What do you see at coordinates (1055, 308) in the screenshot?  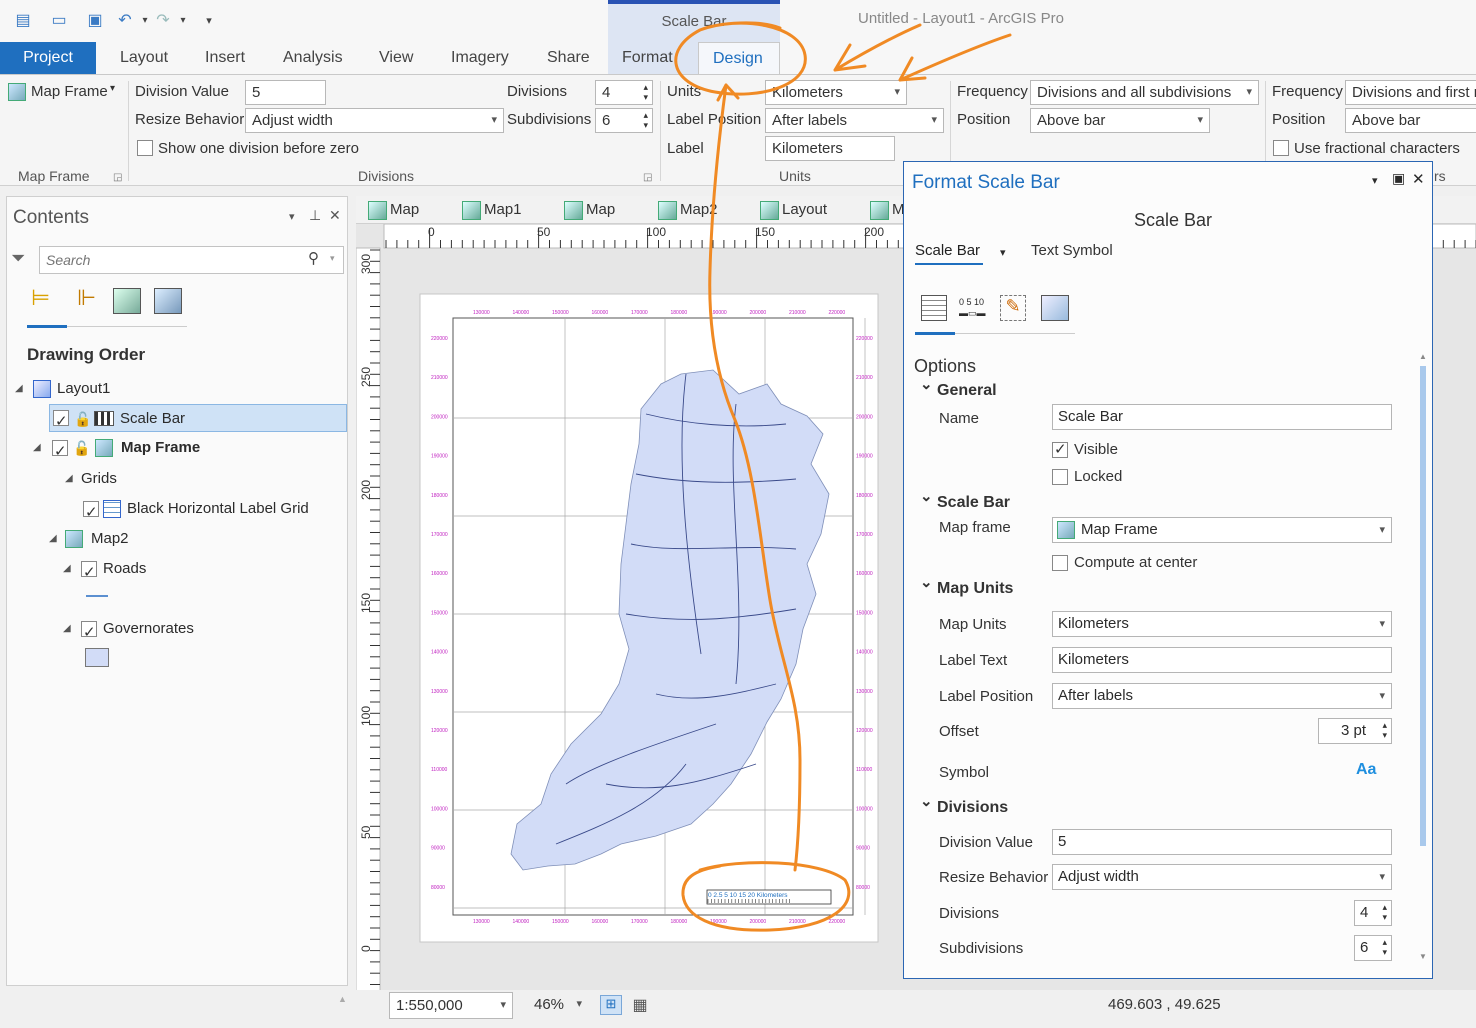 I see `display-icon` at bounding box center [1055, 308].